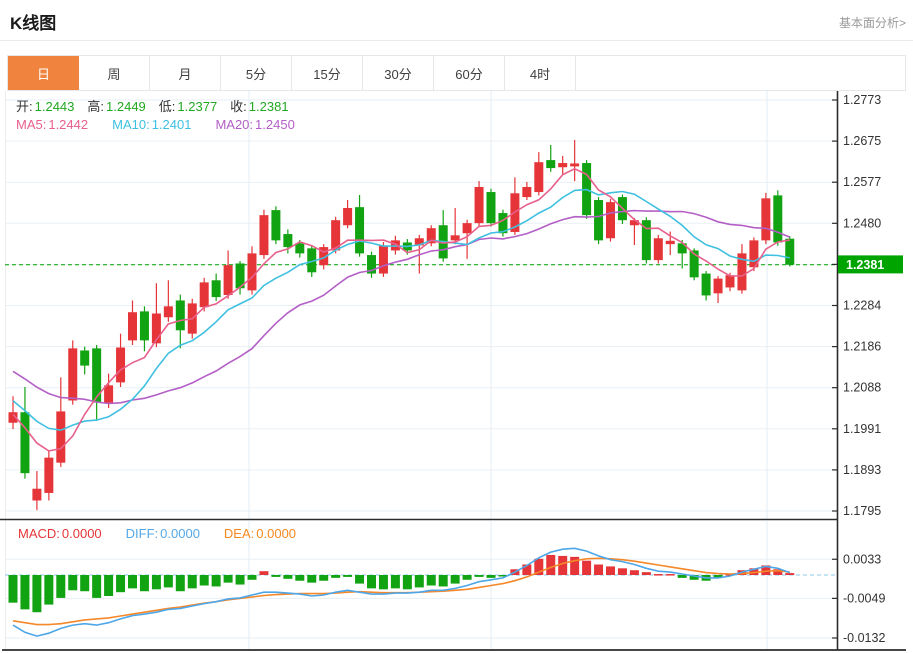  What do you see at coordinates (865, 265) in the screenshot?
I see `current-price-tag-label: 1.2381` at bounding box center [865, 265].